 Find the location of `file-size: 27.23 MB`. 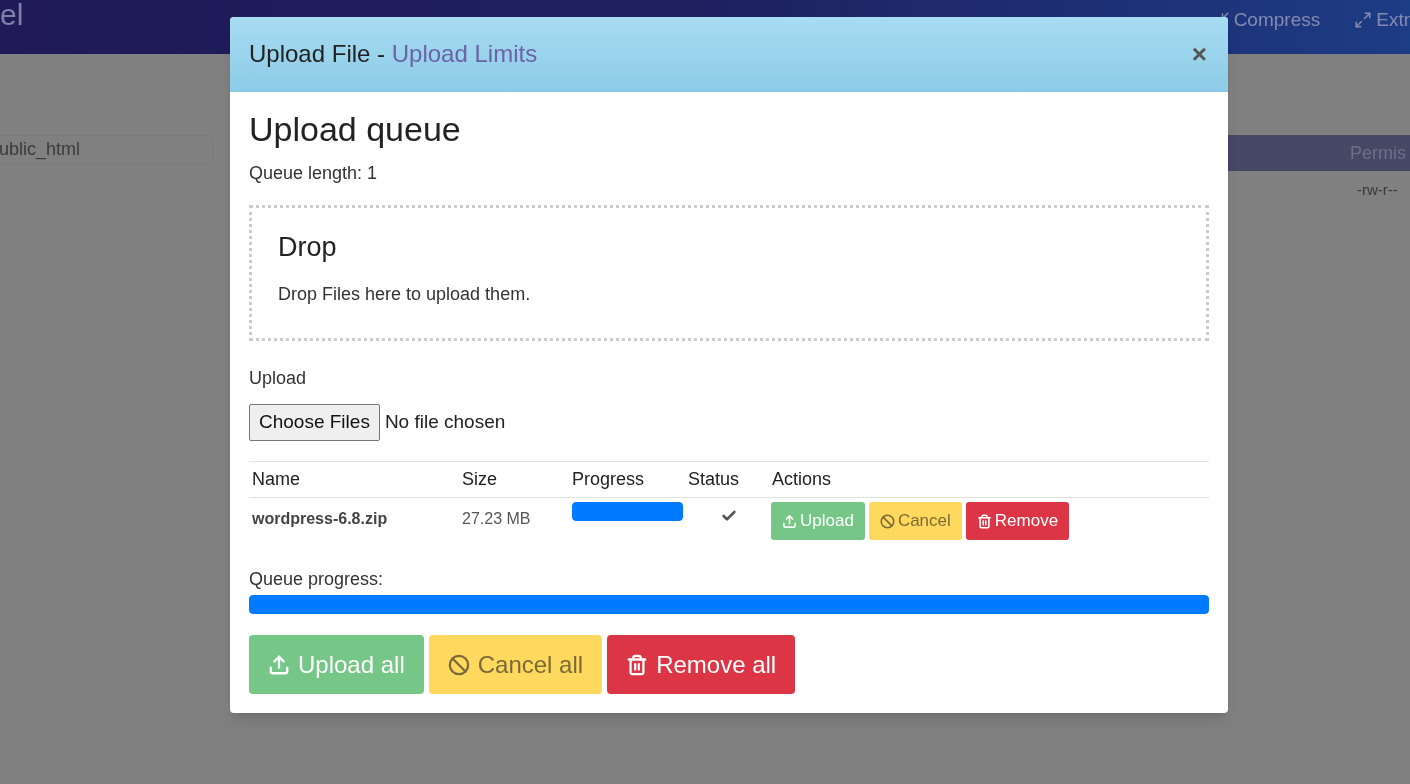

file-size: 27.23 MB is located at coordinates (497, 519).